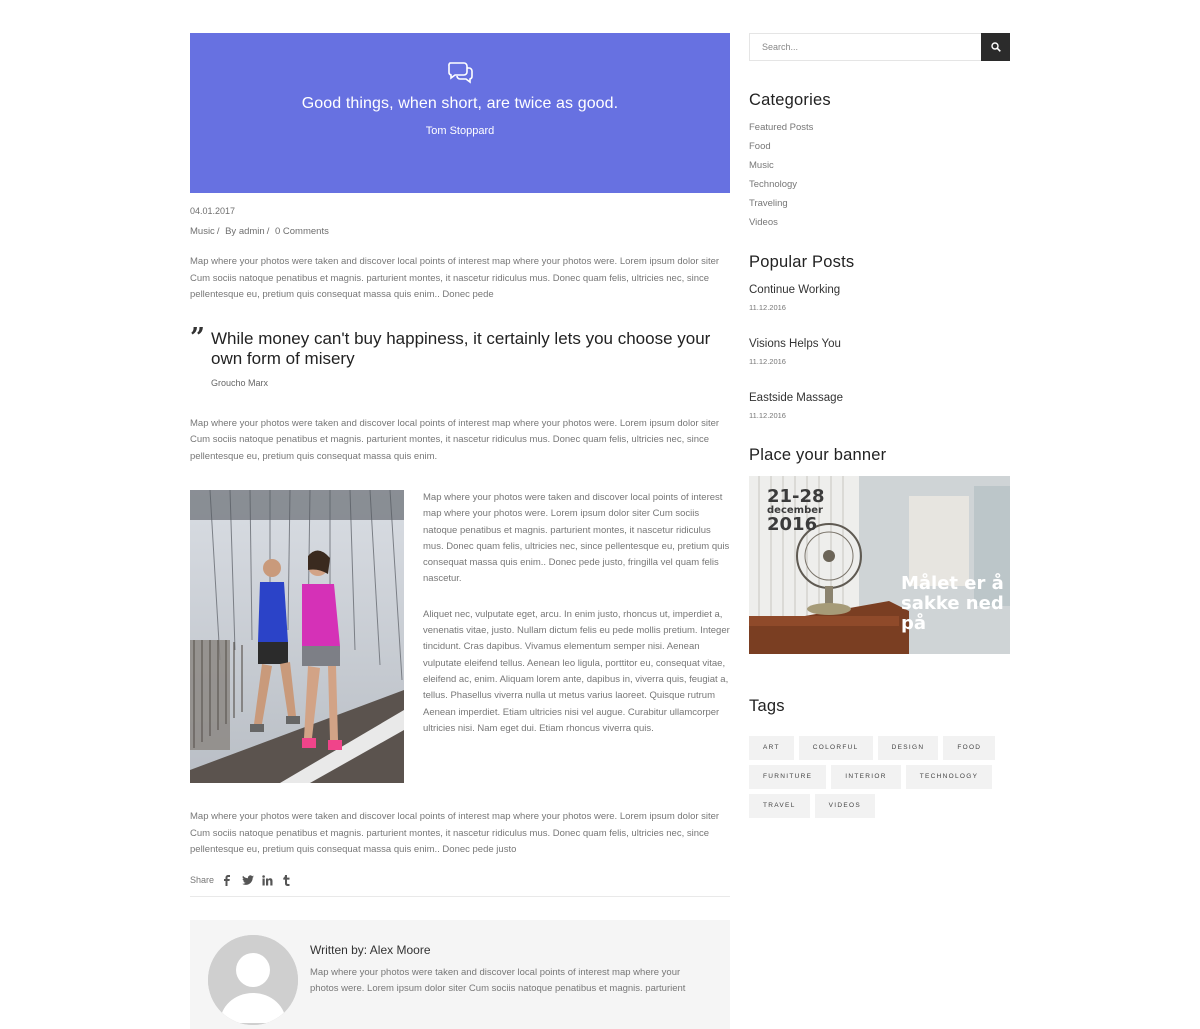  What do you see at coordinates (949, 777) in the screenshot?
I see `tag: TECHNOLOGY` at bounding box center [949, 777].